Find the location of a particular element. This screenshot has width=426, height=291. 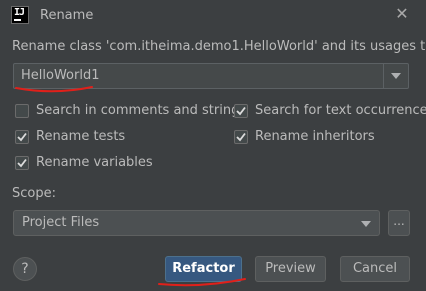

help-button: ? is located at coordinates (25, 269).